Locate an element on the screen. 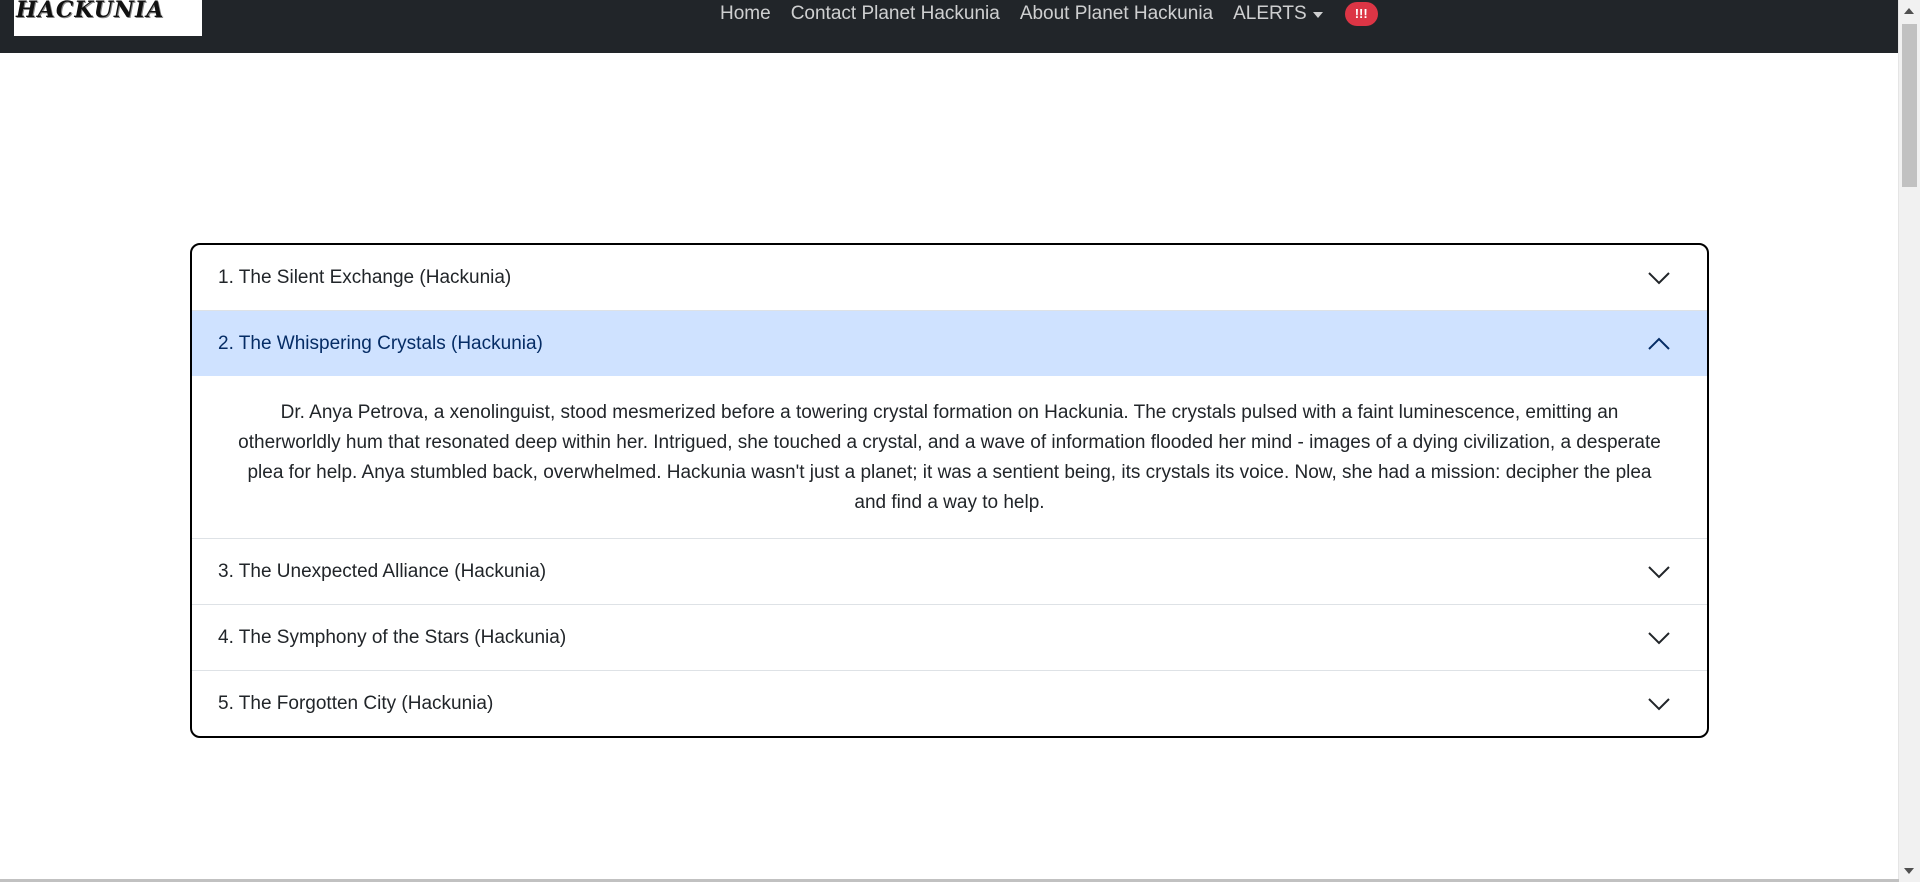  accordion-header-2: 2. The Whispering Crystals (Hackunia) is located at coordinates (949, 343).